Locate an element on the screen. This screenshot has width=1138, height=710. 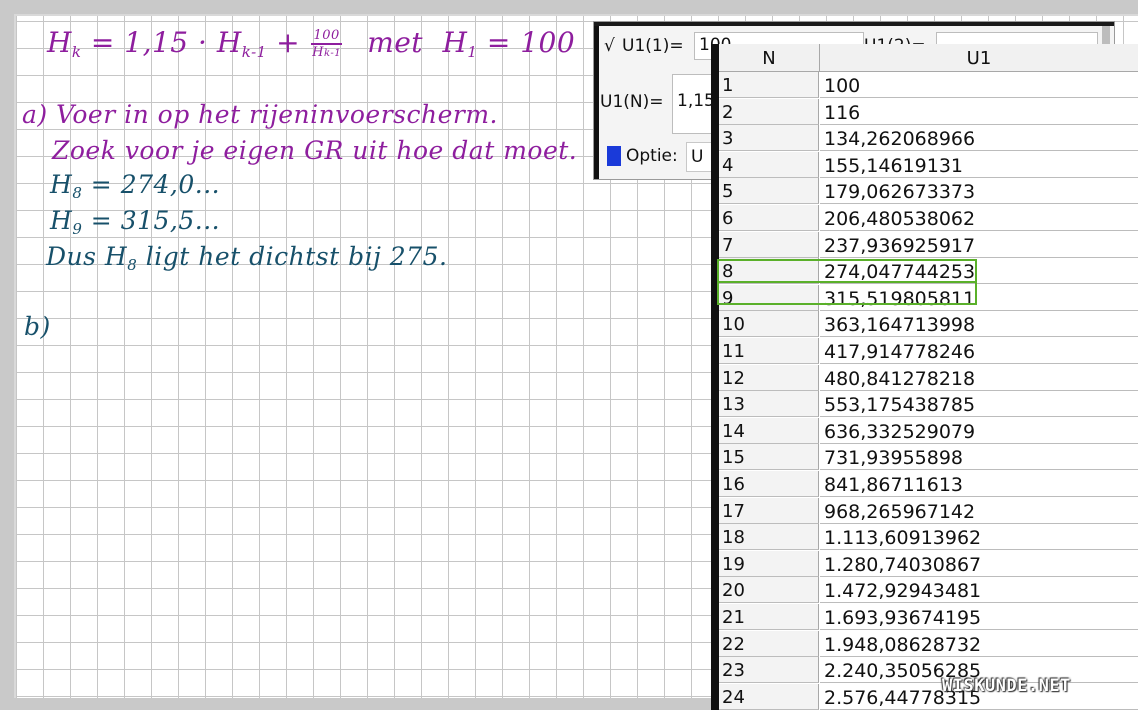
table-row: 19 1.280,74030867 is located at coordinates (928, 564).